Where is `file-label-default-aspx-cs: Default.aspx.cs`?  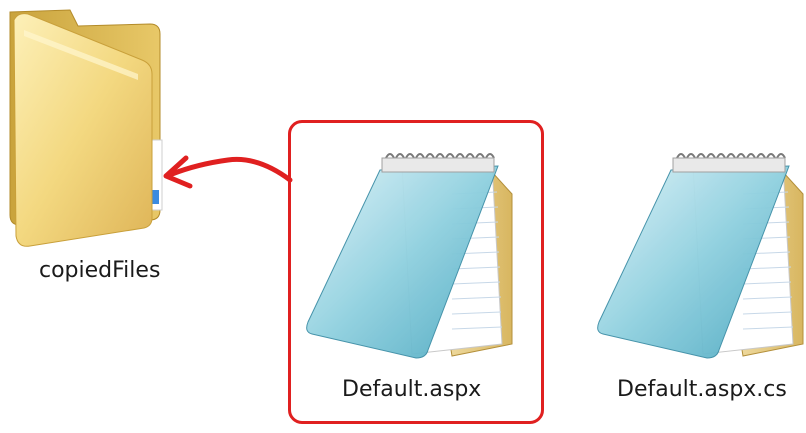 file-label-default-aspx-cs: Default.aspx.cs is located at coordinates (702, 389).